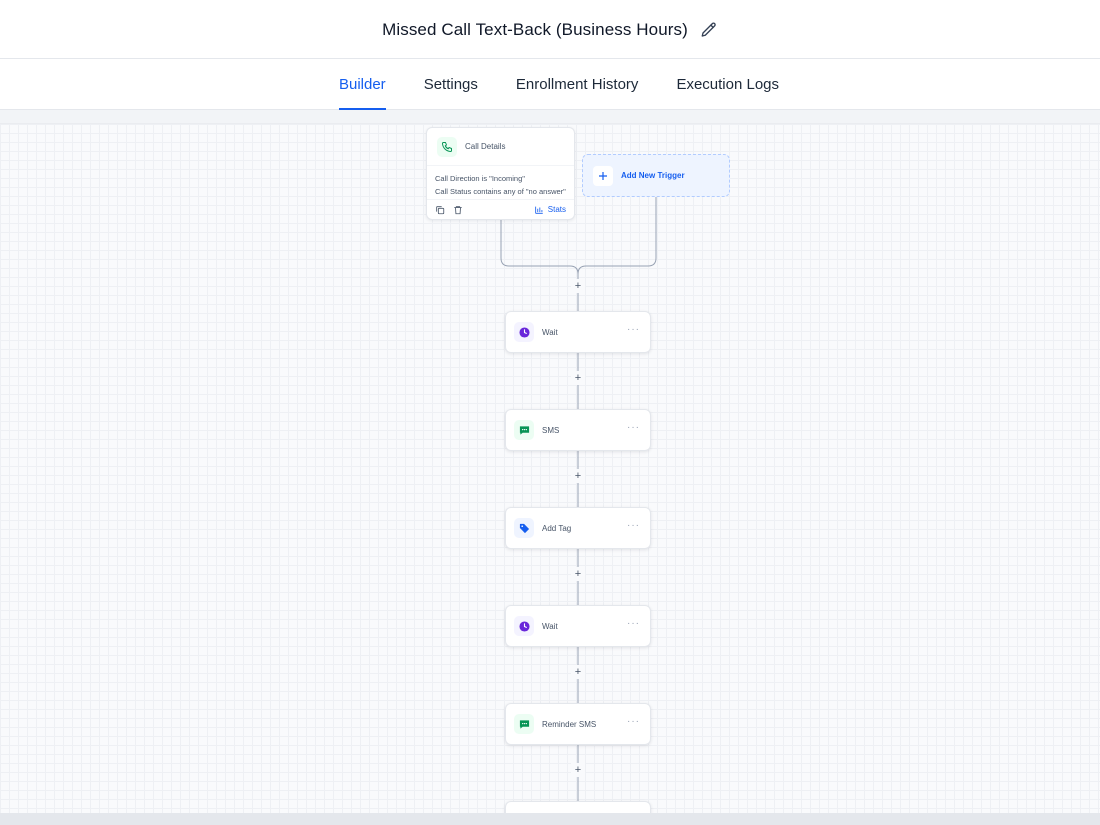  Describe the element at coordinates (569, 724) in the screenshot. I see `action-label: Reminder SMS` at that location.